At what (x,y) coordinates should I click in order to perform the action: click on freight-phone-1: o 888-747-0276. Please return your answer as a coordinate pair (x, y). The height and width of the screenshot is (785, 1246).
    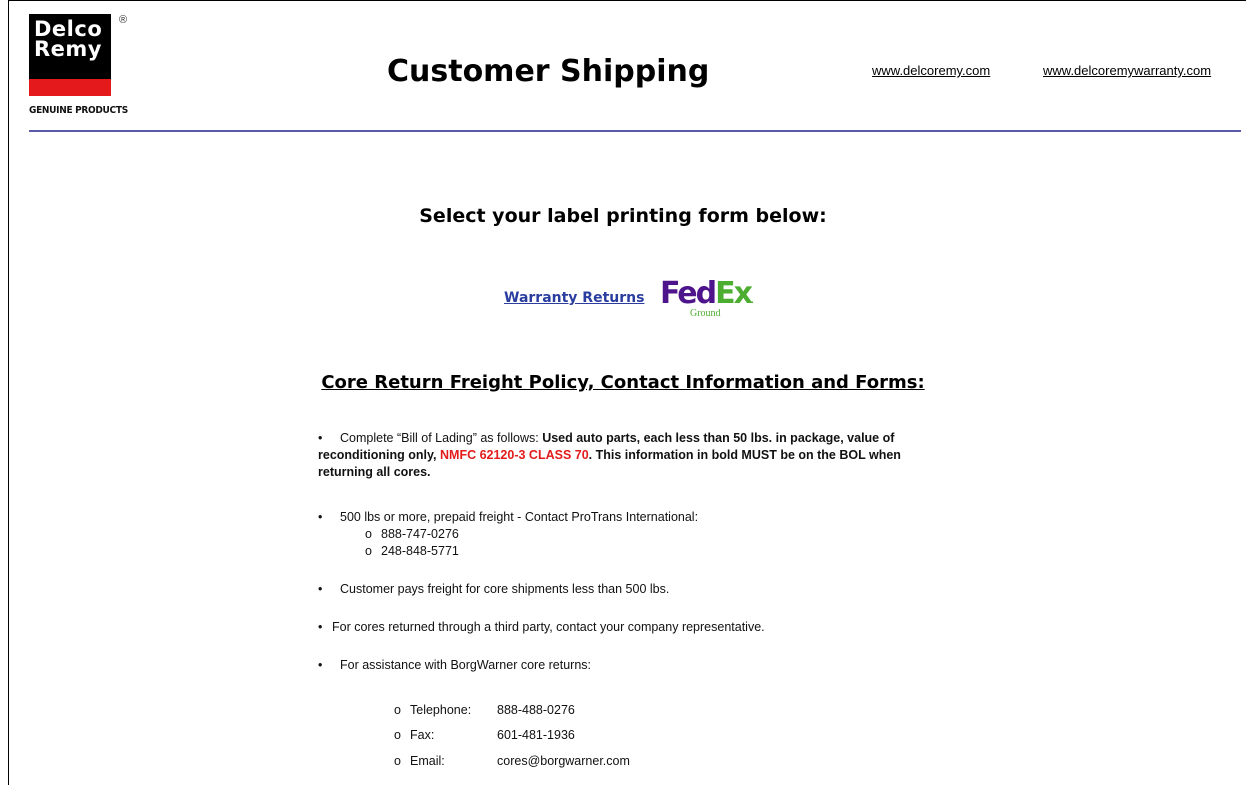
    Looking at the image, I should click on (412, 534).